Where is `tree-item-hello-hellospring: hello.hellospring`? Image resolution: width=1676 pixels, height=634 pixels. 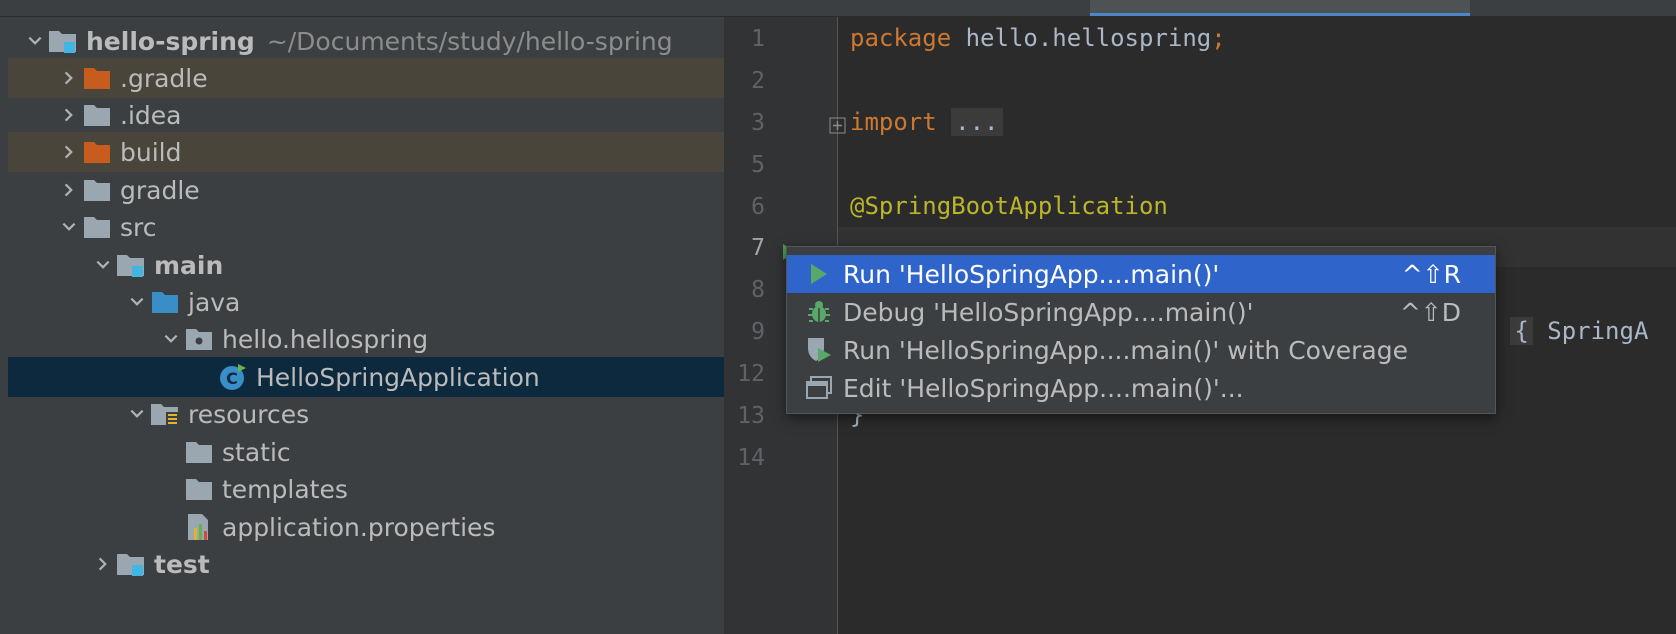
tree-item-hello-hellospring: hello.hellospring is located at coordinates (366, 339).